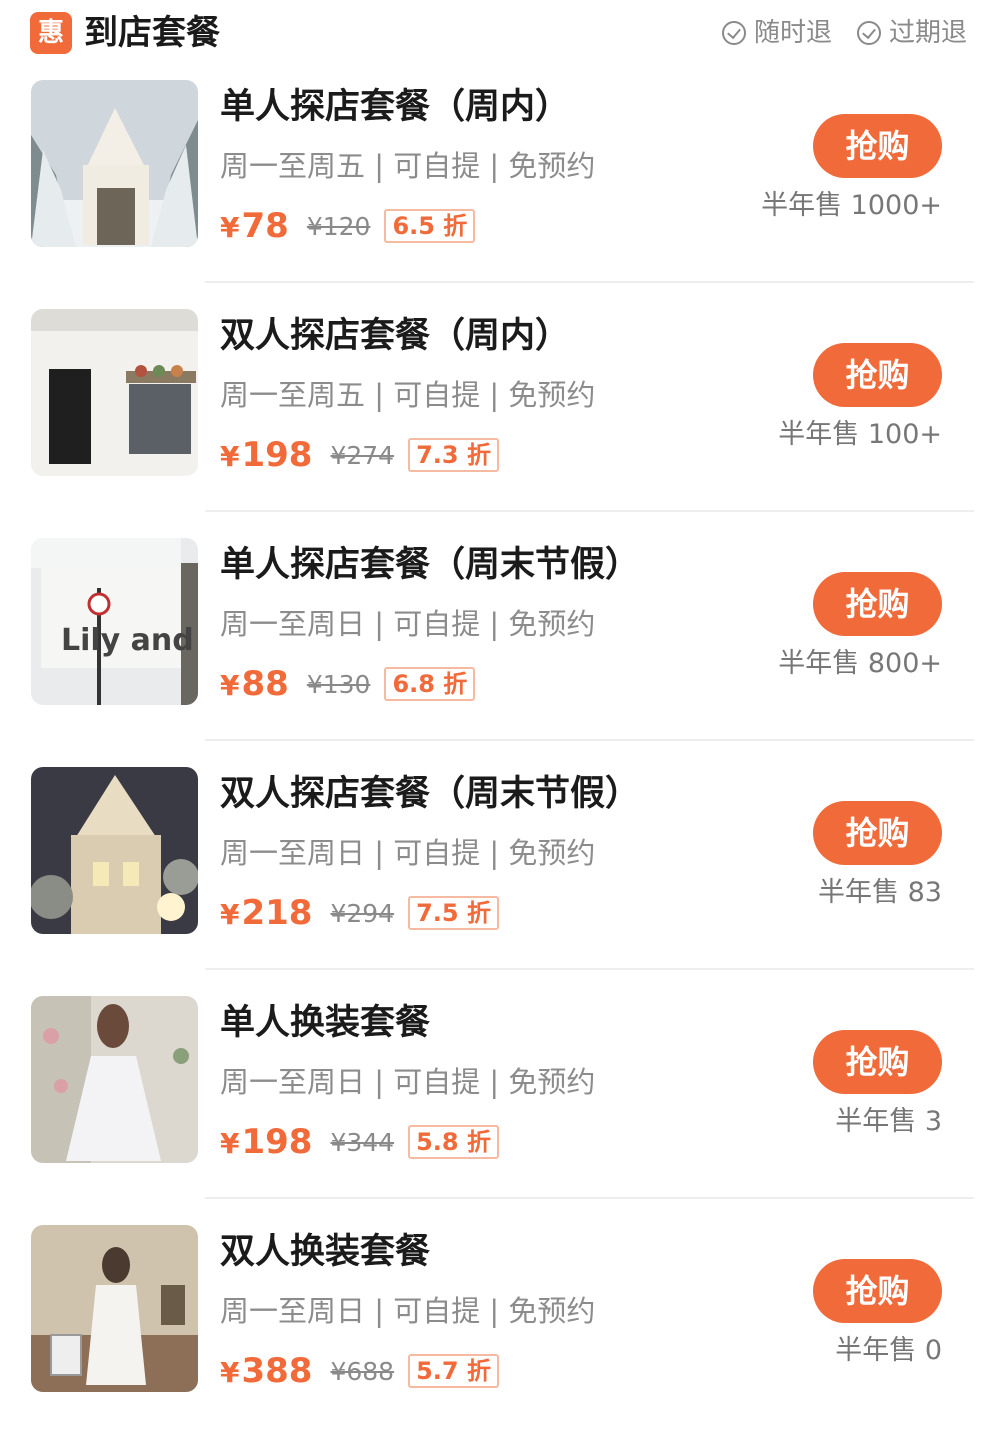  Describe the element at coordinates (51, 33) in the screenshot. I see `discount-badge: 惠` at that location.